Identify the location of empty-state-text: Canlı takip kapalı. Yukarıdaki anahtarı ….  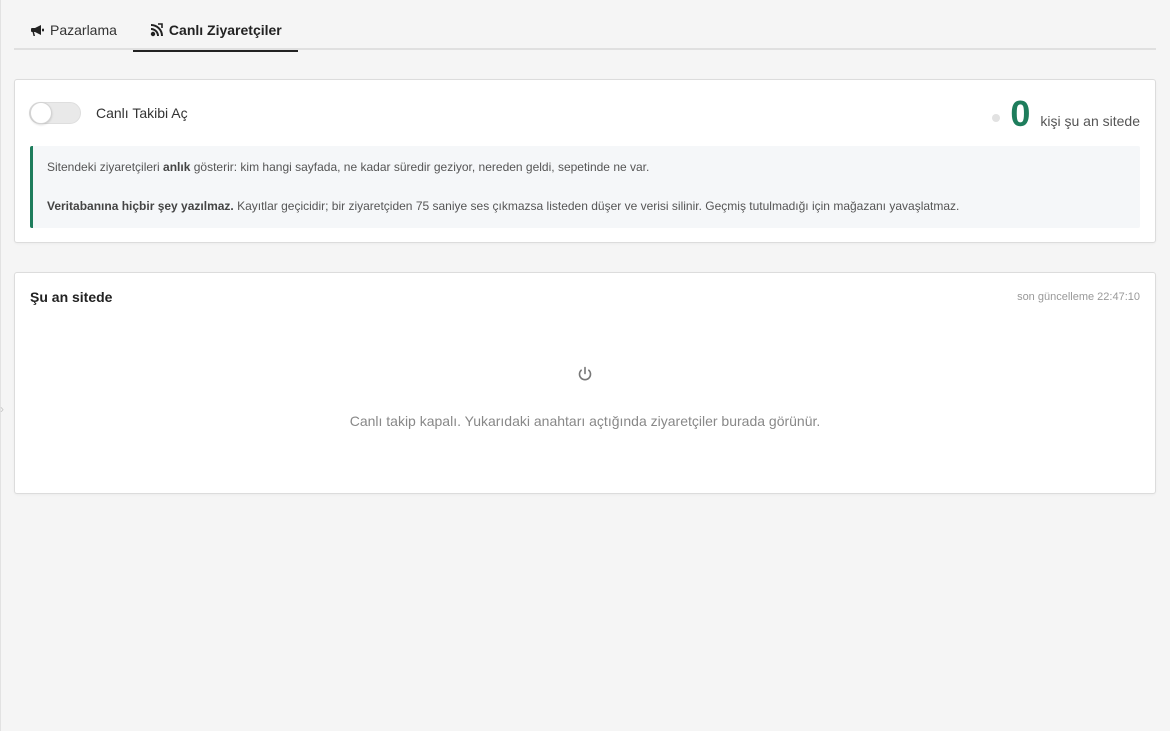
(585, 421).